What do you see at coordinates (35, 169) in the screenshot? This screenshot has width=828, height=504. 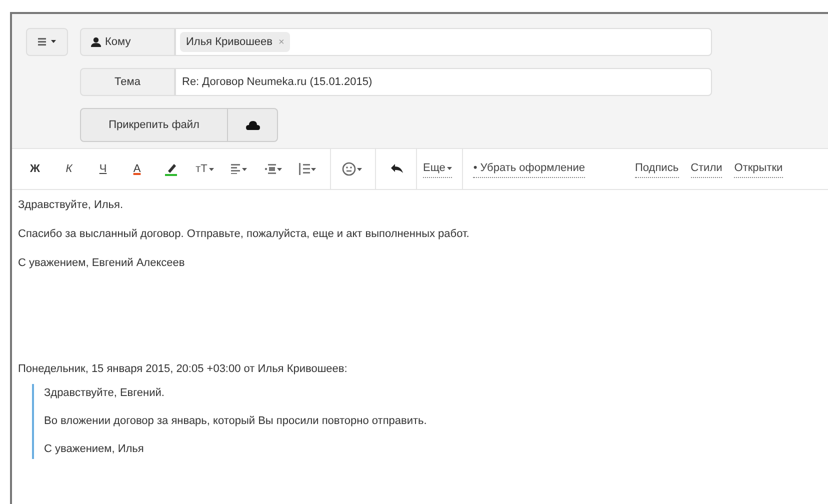 I see `bold-button: Ж` at bounding box center [35, 169].